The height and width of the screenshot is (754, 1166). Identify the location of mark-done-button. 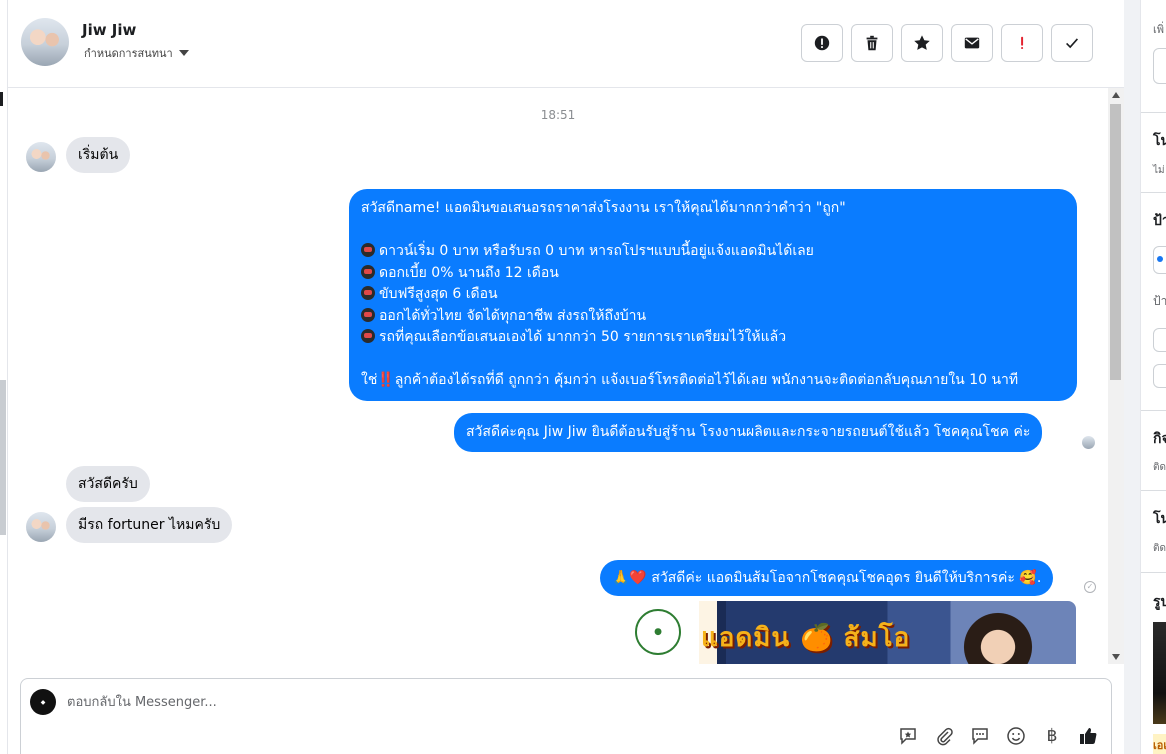
(1072, 43).